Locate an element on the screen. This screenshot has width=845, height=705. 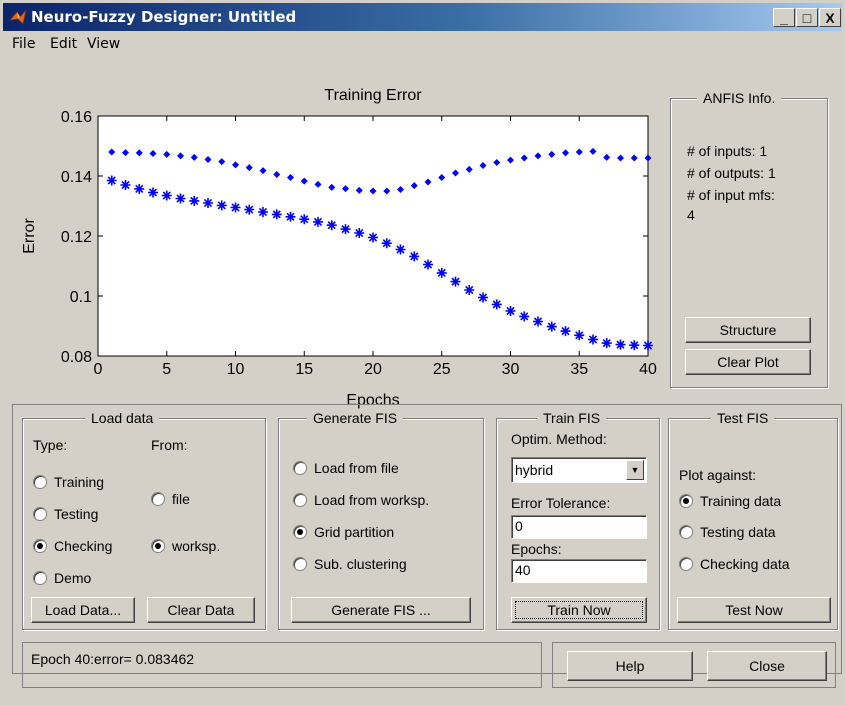
x-tick-label: 15 is located at coordinates (304, 369).